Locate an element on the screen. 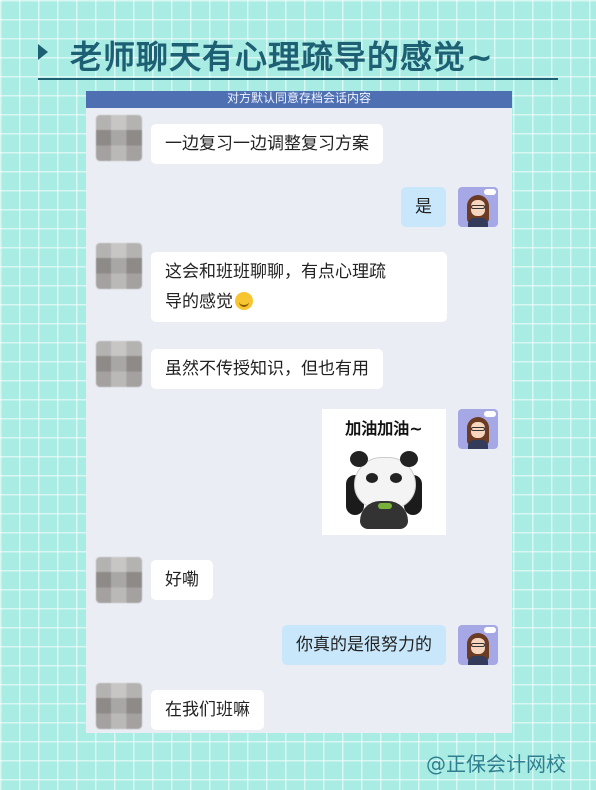 This screenshot has width=596, height=790. message-bubble-outgoing: 你真的是很努力的 is located at coordinates (364, 645).